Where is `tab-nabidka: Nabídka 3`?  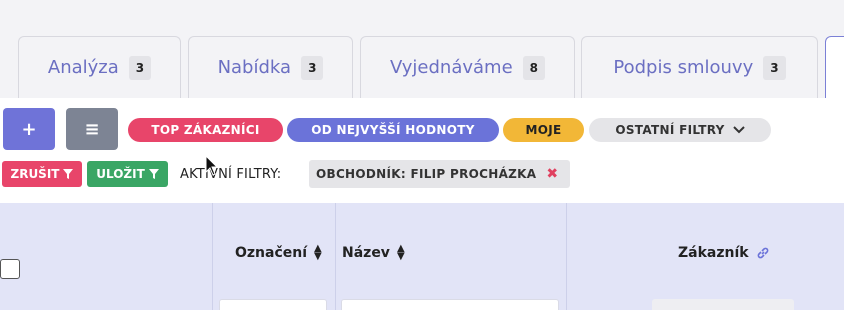
tab-nabidka: Nabídka 3 is located at coordinates (270, 67).